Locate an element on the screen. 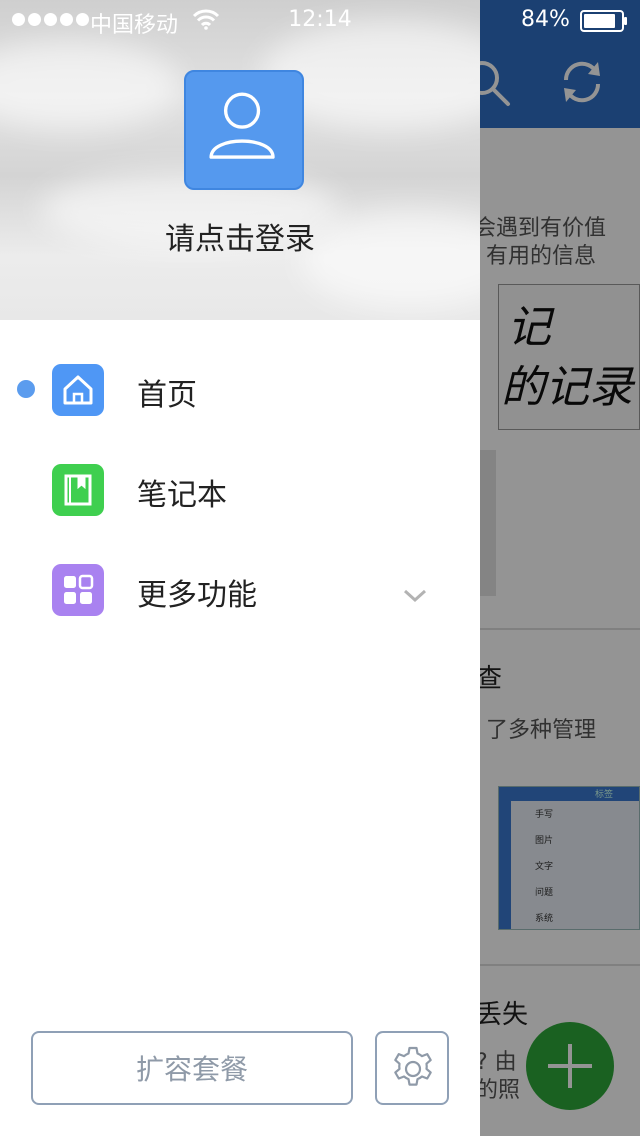 The image size is (640, 1136). battery-percentage: 84% is located at coordinates (545, 19).